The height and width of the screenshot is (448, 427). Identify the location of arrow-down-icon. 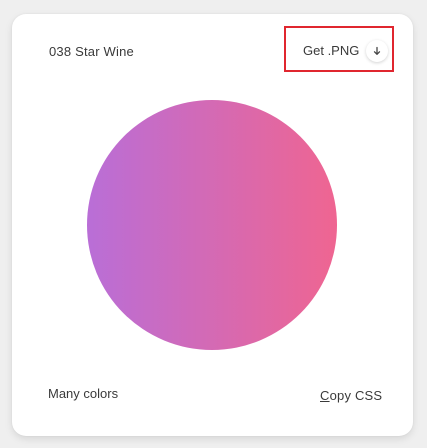
(377, 51).